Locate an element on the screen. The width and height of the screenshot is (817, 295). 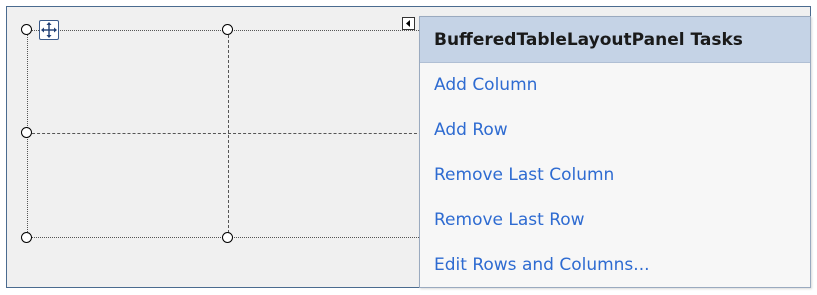
move-arrows-icon is located at coordinates (49, 30).